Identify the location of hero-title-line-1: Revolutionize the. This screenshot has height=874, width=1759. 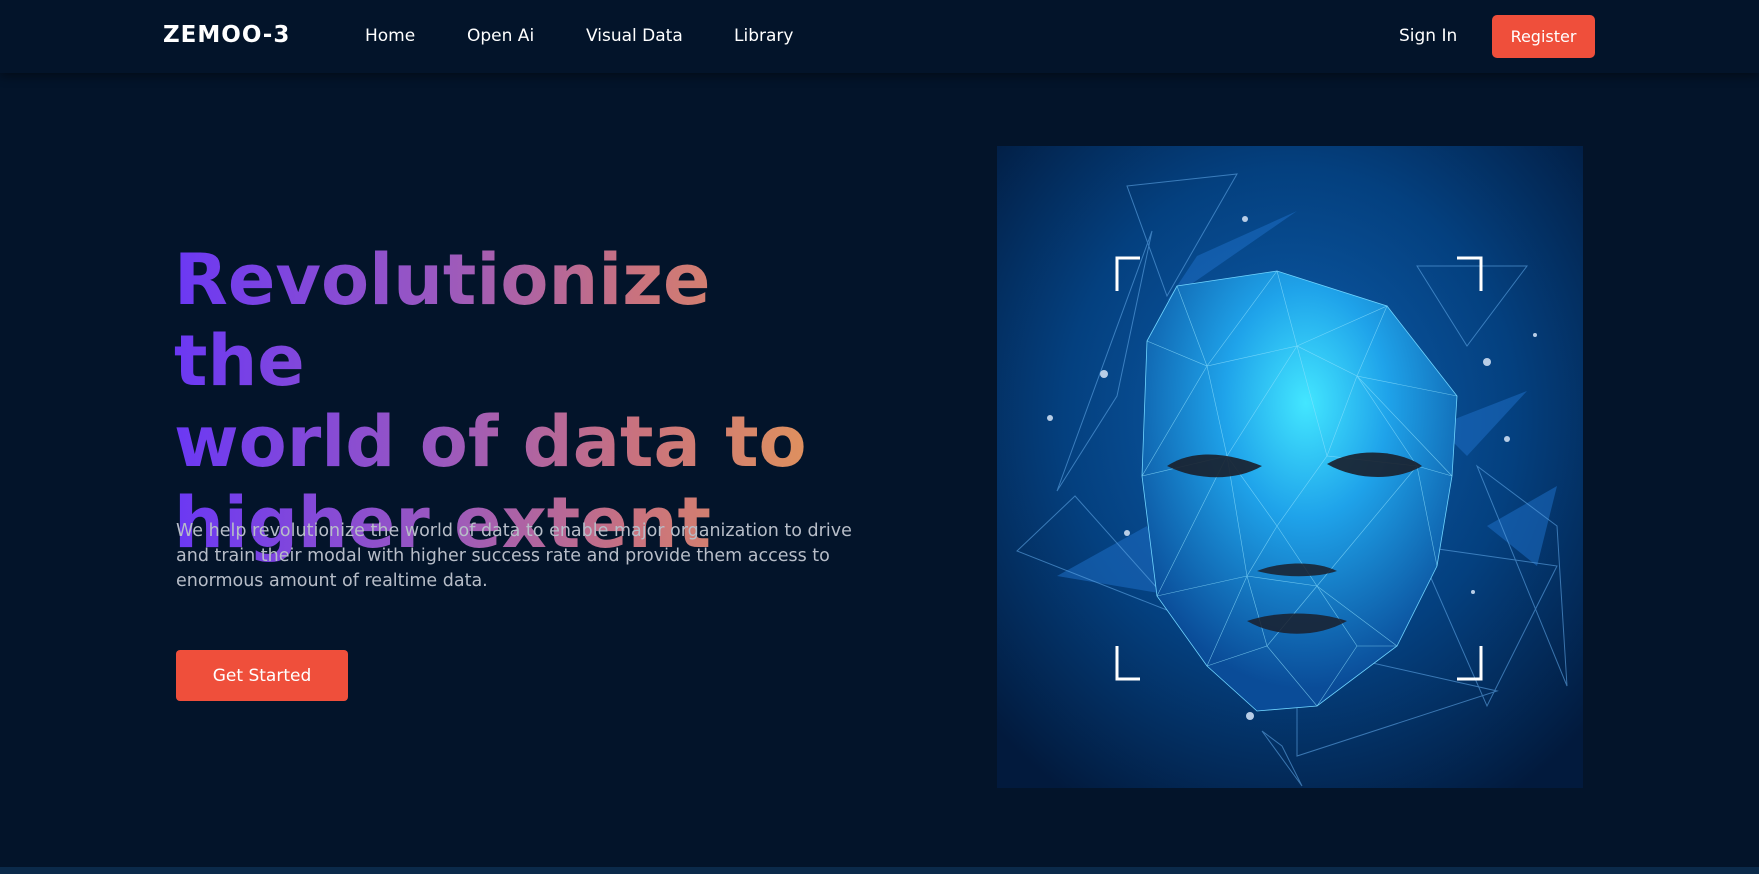
(442, 320).